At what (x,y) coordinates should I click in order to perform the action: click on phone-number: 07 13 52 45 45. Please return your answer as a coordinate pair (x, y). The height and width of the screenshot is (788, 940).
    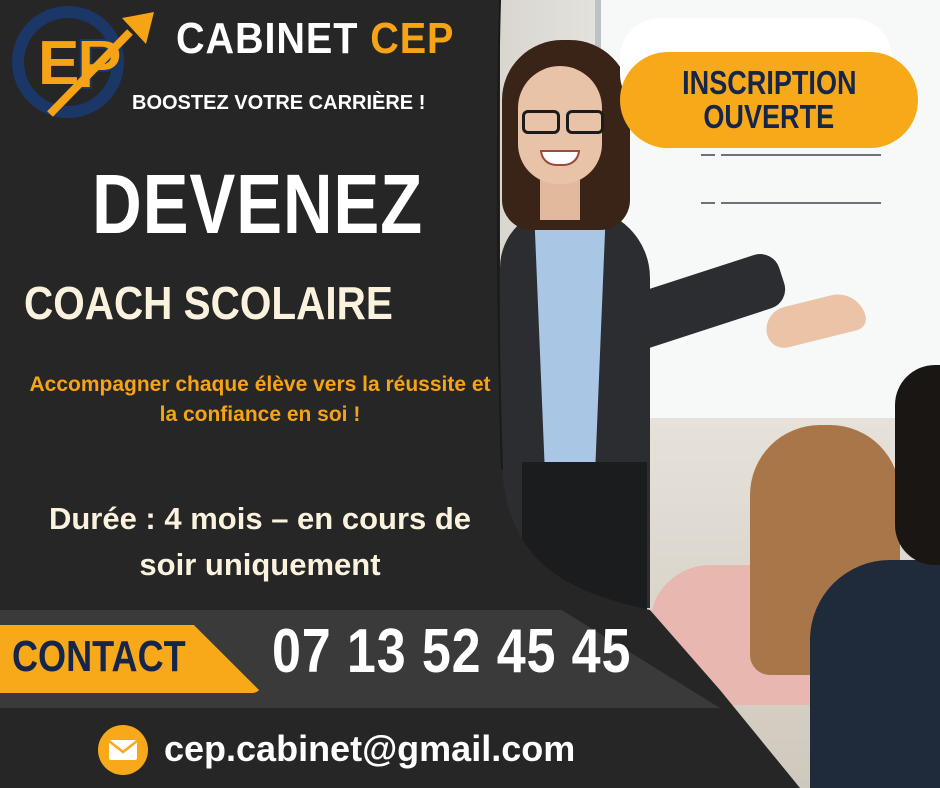
    Looking at the image, I should click on (451, 651).